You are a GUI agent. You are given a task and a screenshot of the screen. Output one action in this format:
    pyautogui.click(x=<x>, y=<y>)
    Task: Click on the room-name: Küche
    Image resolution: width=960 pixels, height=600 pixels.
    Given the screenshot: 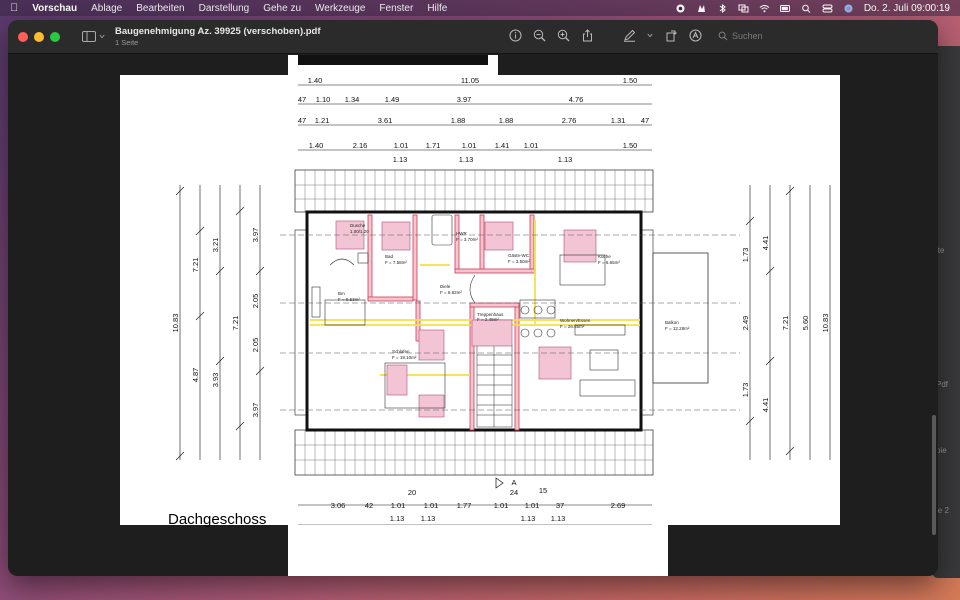 What is the action you would take?
    pyautogui.click(x=604, y=256)
    